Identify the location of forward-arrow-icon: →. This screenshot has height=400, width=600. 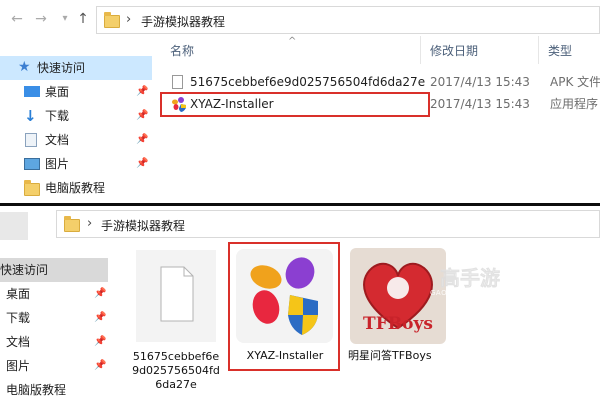
(41, 19).